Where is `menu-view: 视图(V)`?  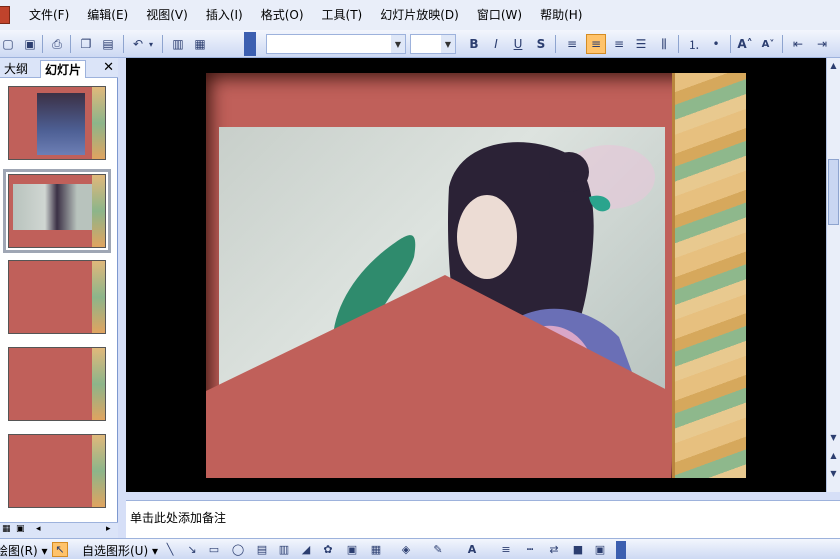
menu-view: 视图(V) is located at coordinates (167, 15).